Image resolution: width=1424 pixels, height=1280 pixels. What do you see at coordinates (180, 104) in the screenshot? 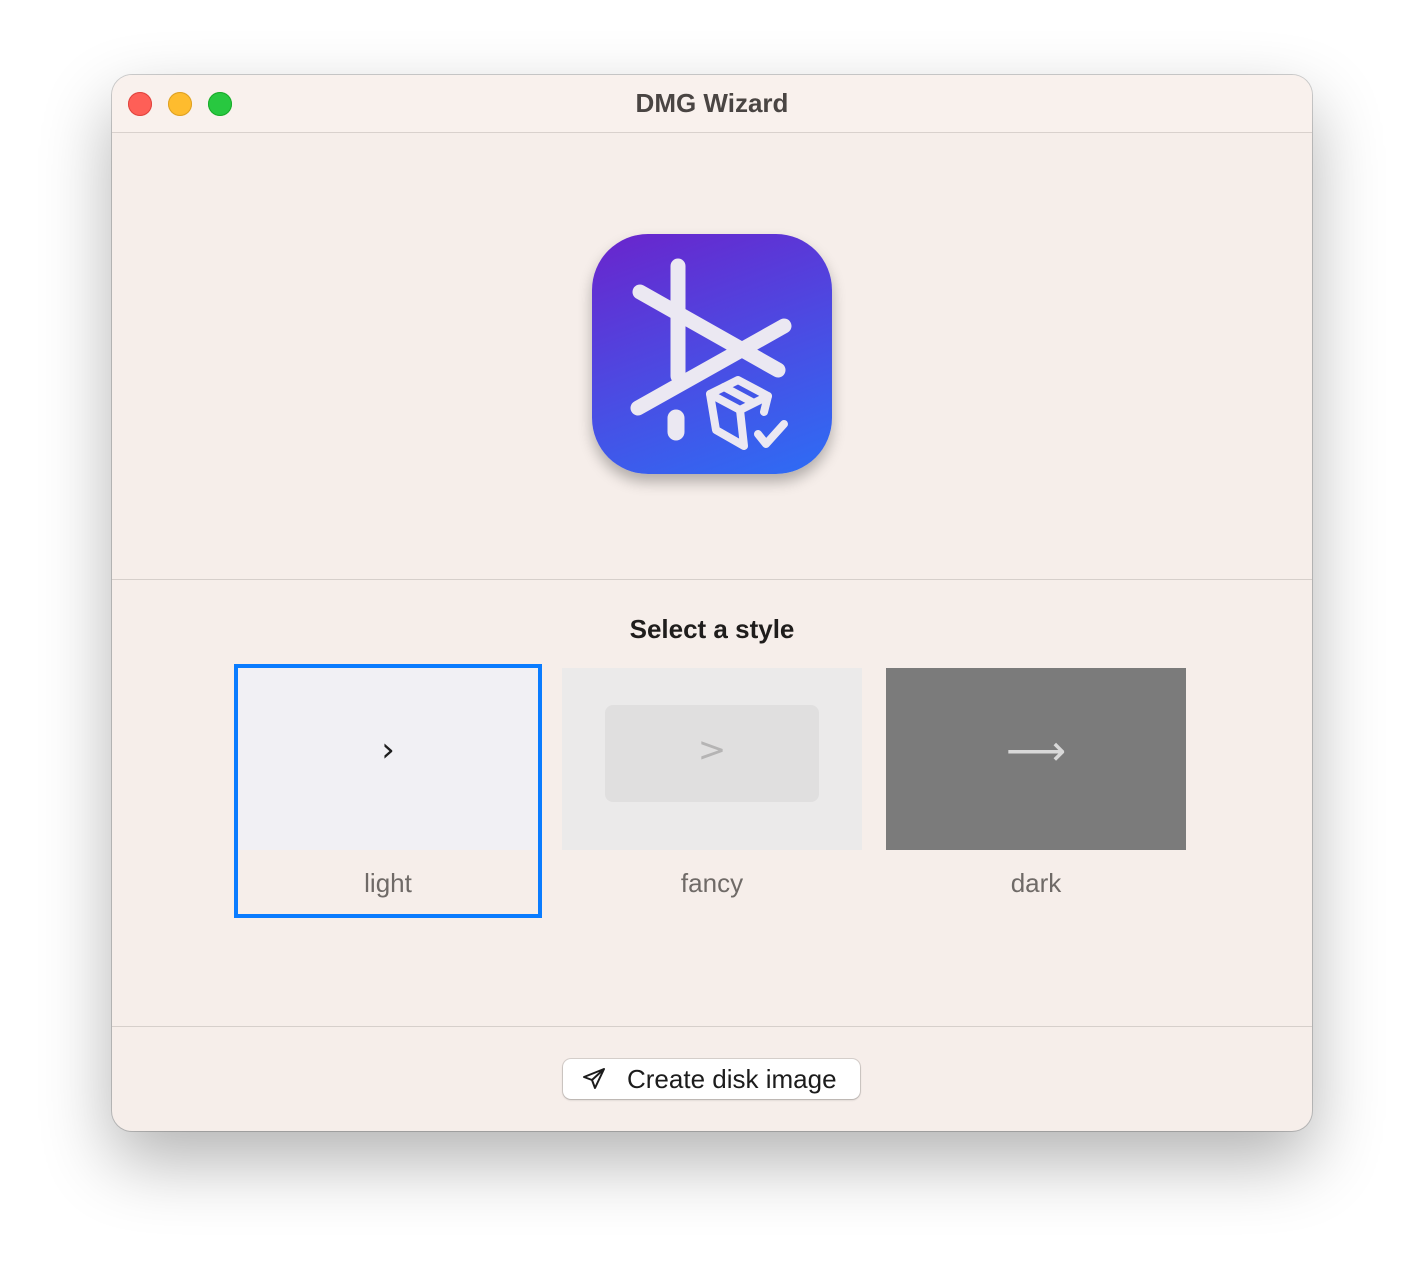
I see `minimize-window-button` at bounding box center [180, 104].